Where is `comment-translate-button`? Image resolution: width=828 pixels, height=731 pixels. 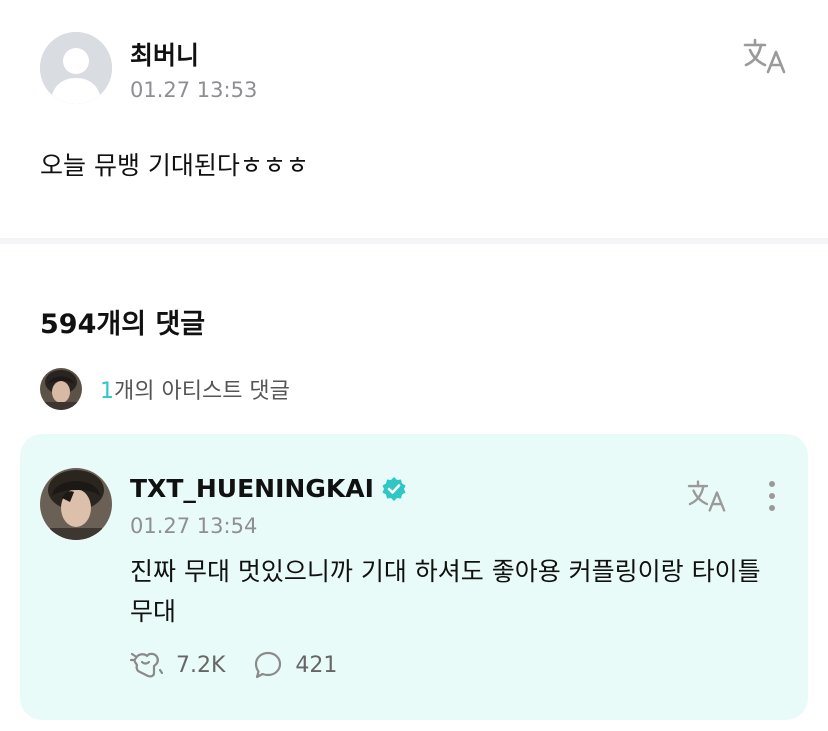 comment-translate-button is located at coordinates (707, 496).